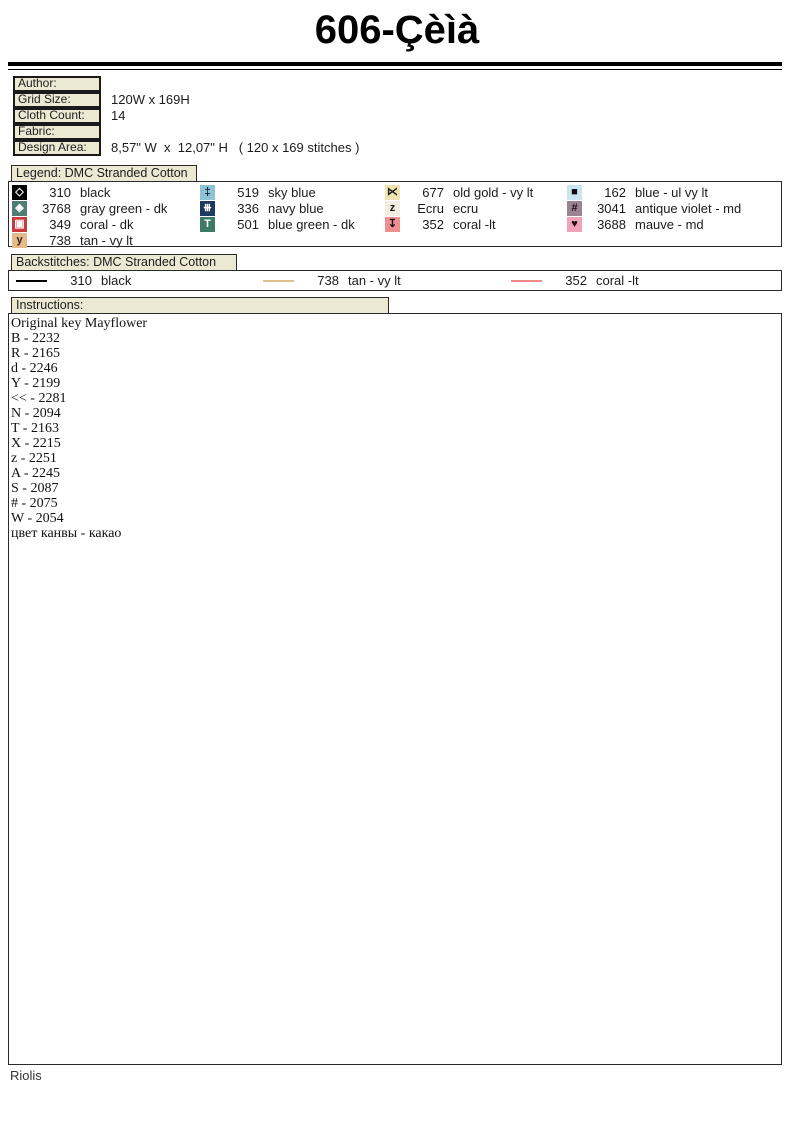  I want to click on instruction-line: цвет канвы - какао, so click(66, 533).